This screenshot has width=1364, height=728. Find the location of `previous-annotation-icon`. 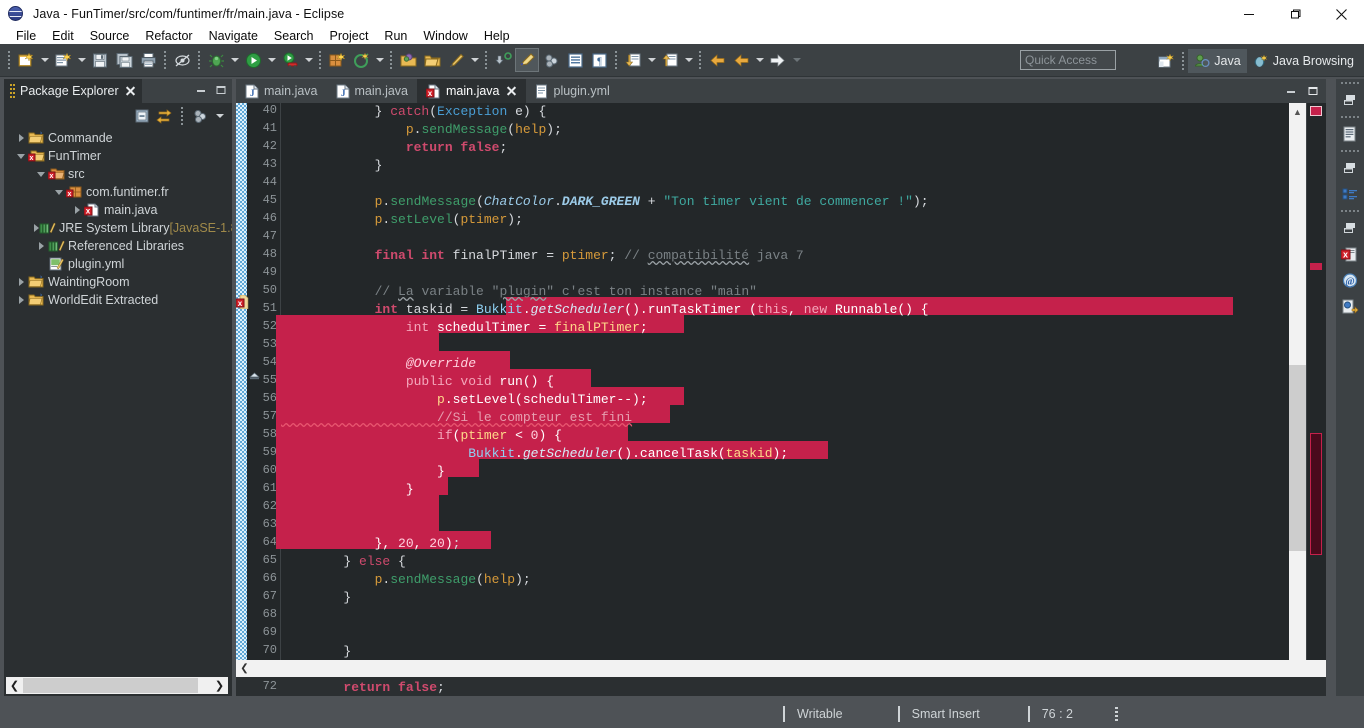

previous-annotation-icon is located at coordinates (670, 60).